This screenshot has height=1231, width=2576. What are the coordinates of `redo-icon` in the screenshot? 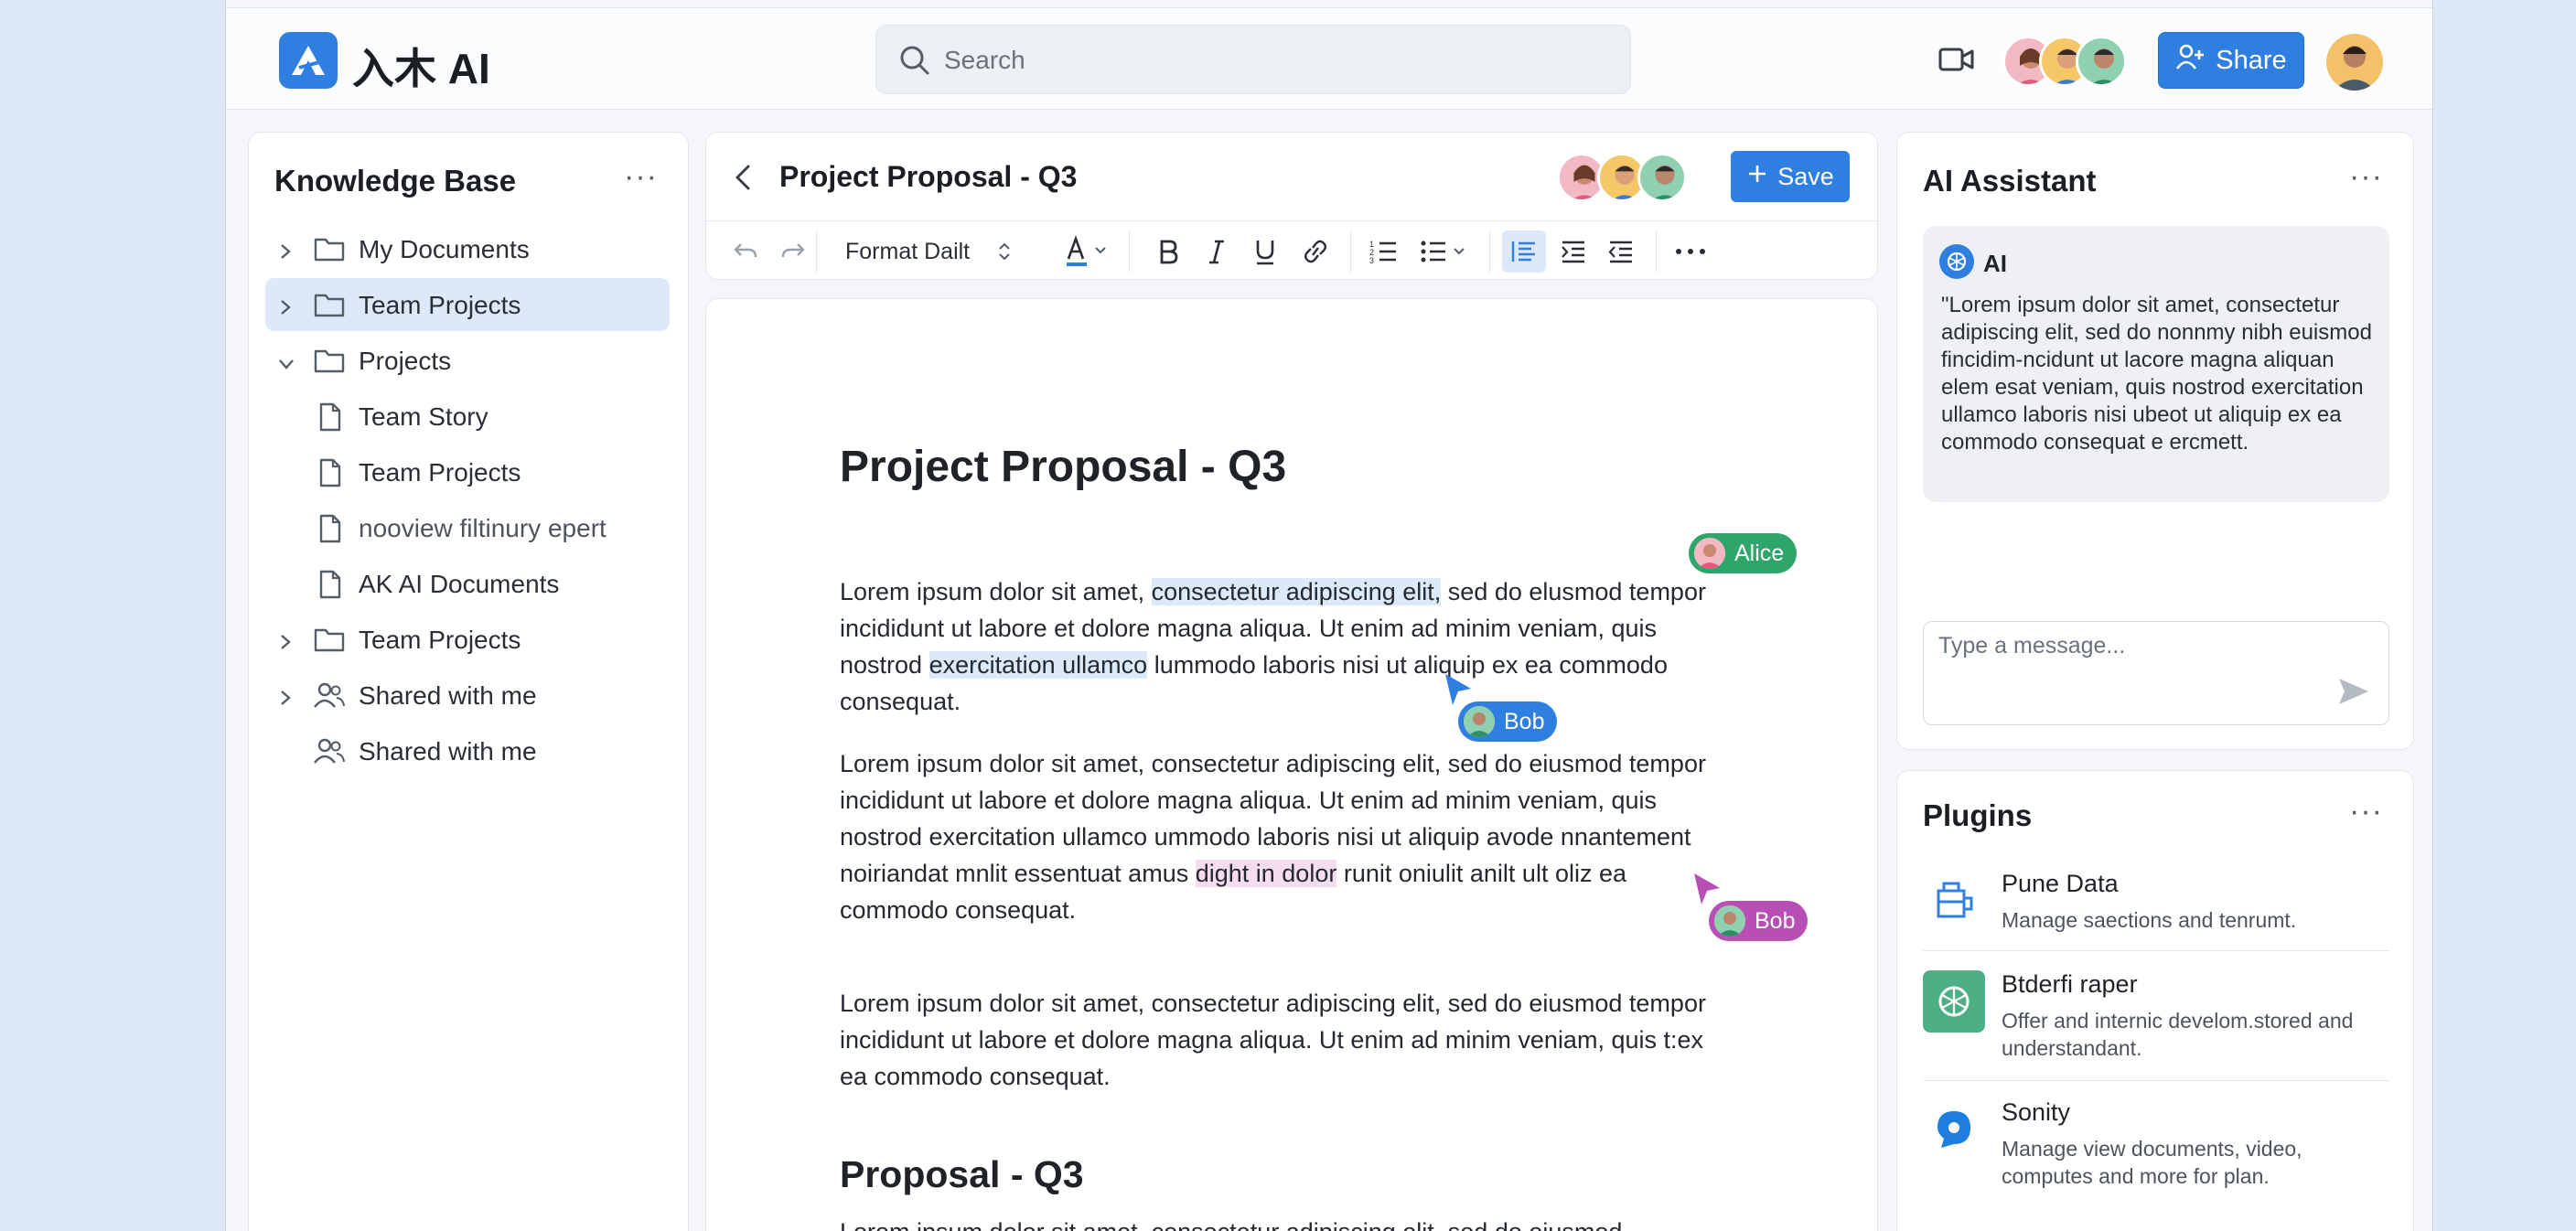 It's located at (793, 251).